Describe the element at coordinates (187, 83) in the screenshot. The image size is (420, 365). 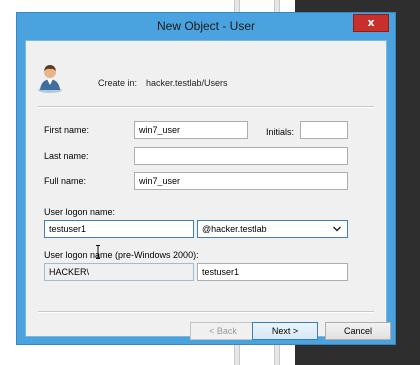
I see `create-in-path: hacker.testlab/Users` at that location.